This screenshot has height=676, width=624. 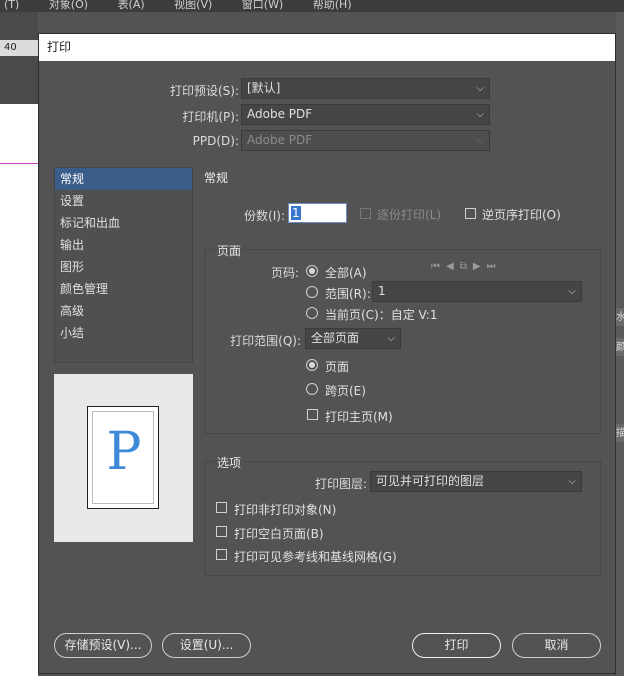 I want to click on category-general: 常规, so click(x=123, y=179).